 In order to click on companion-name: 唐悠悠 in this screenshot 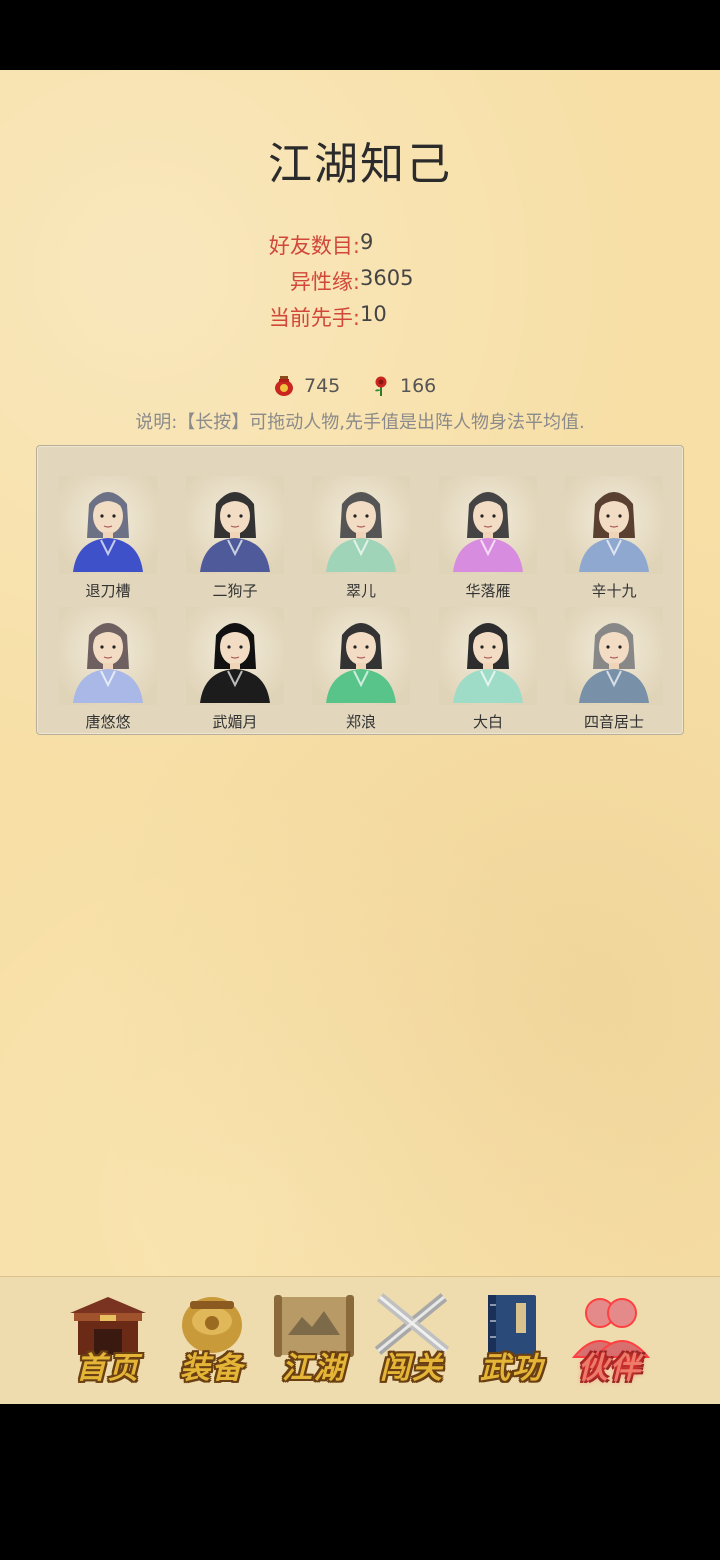, I will do `click(108, 722)`.